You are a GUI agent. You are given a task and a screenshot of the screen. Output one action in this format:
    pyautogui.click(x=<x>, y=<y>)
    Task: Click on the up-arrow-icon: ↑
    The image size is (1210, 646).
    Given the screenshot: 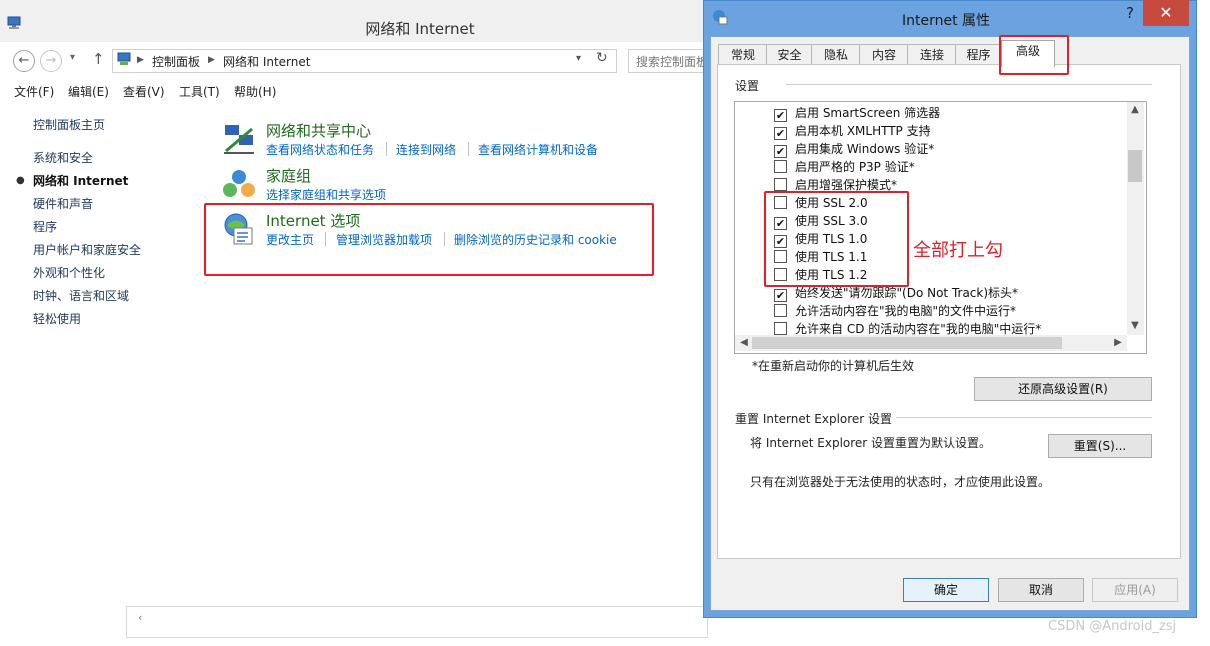 What is the action you would take?
    pyautogui.click(x=98, y=59)
    